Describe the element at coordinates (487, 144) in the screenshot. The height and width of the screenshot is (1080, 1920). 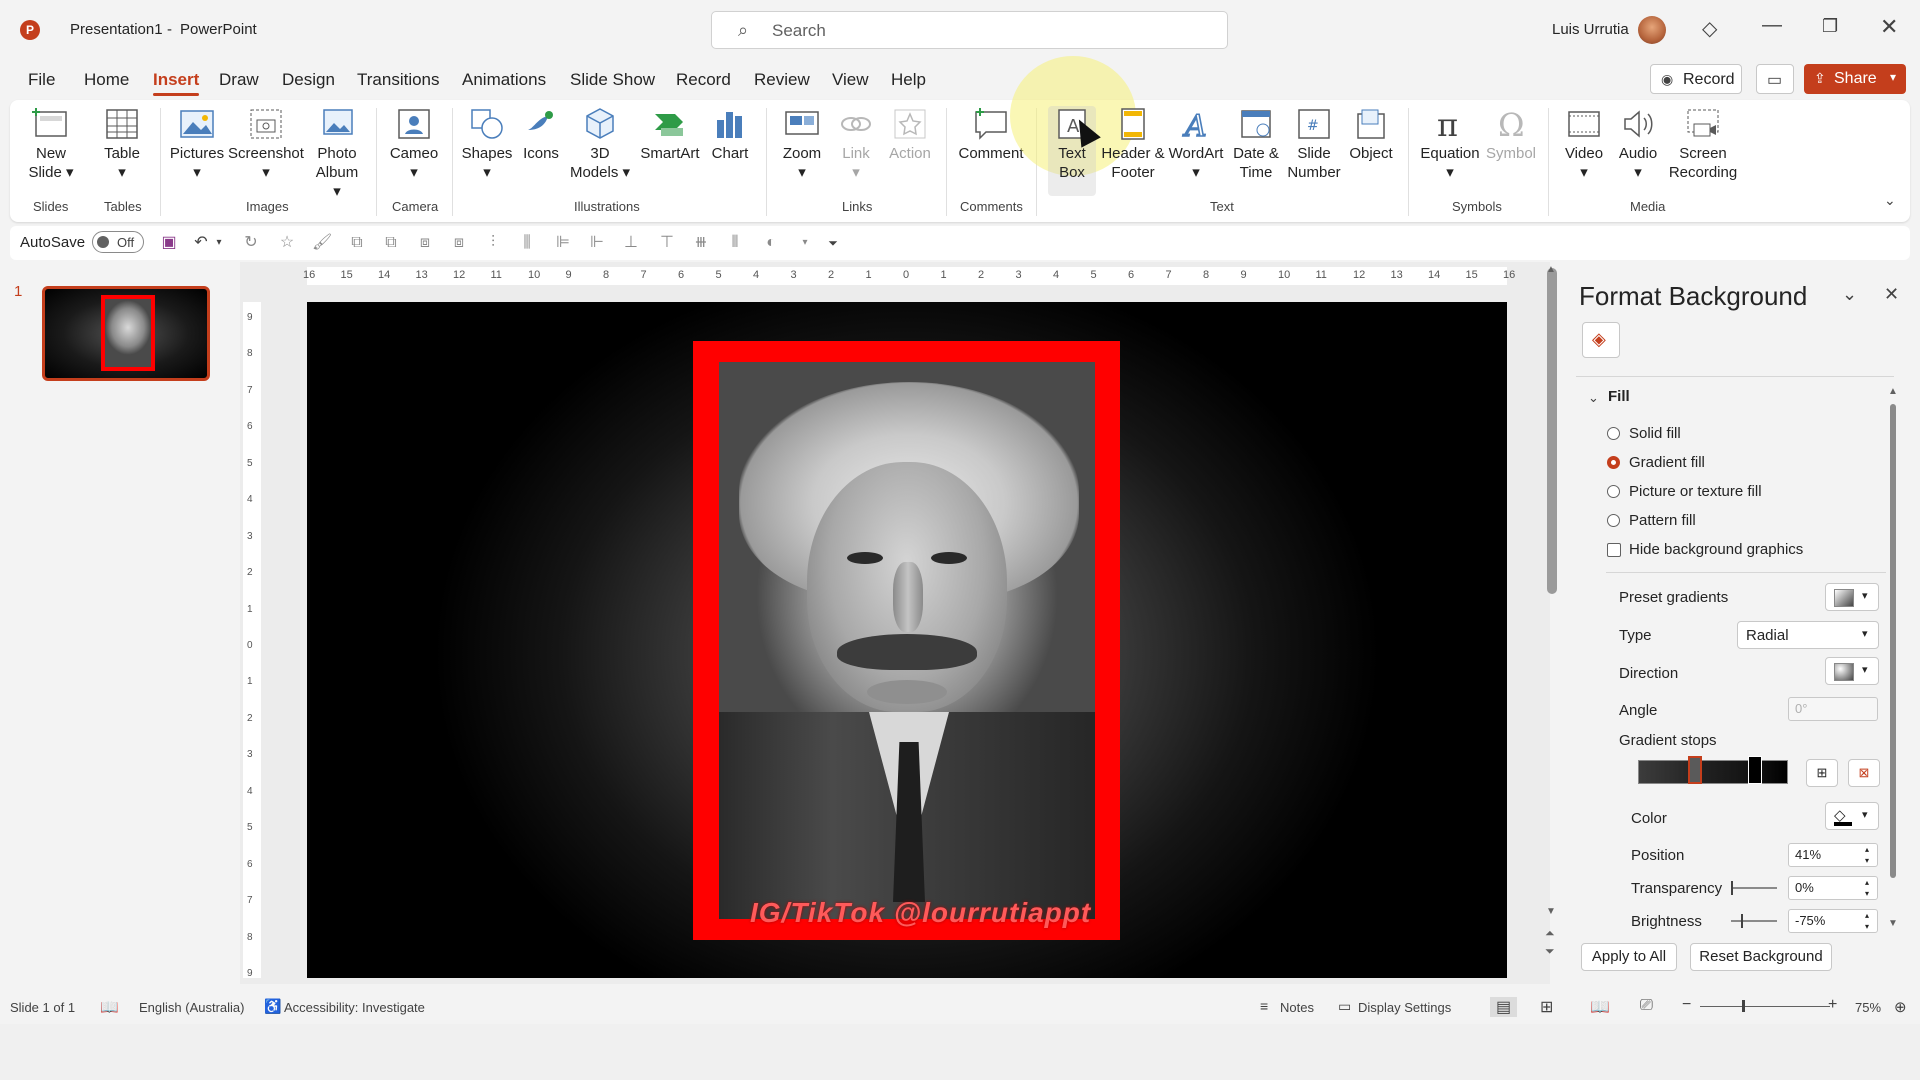
I see `shapes-button: Shapes ▾` at that location.